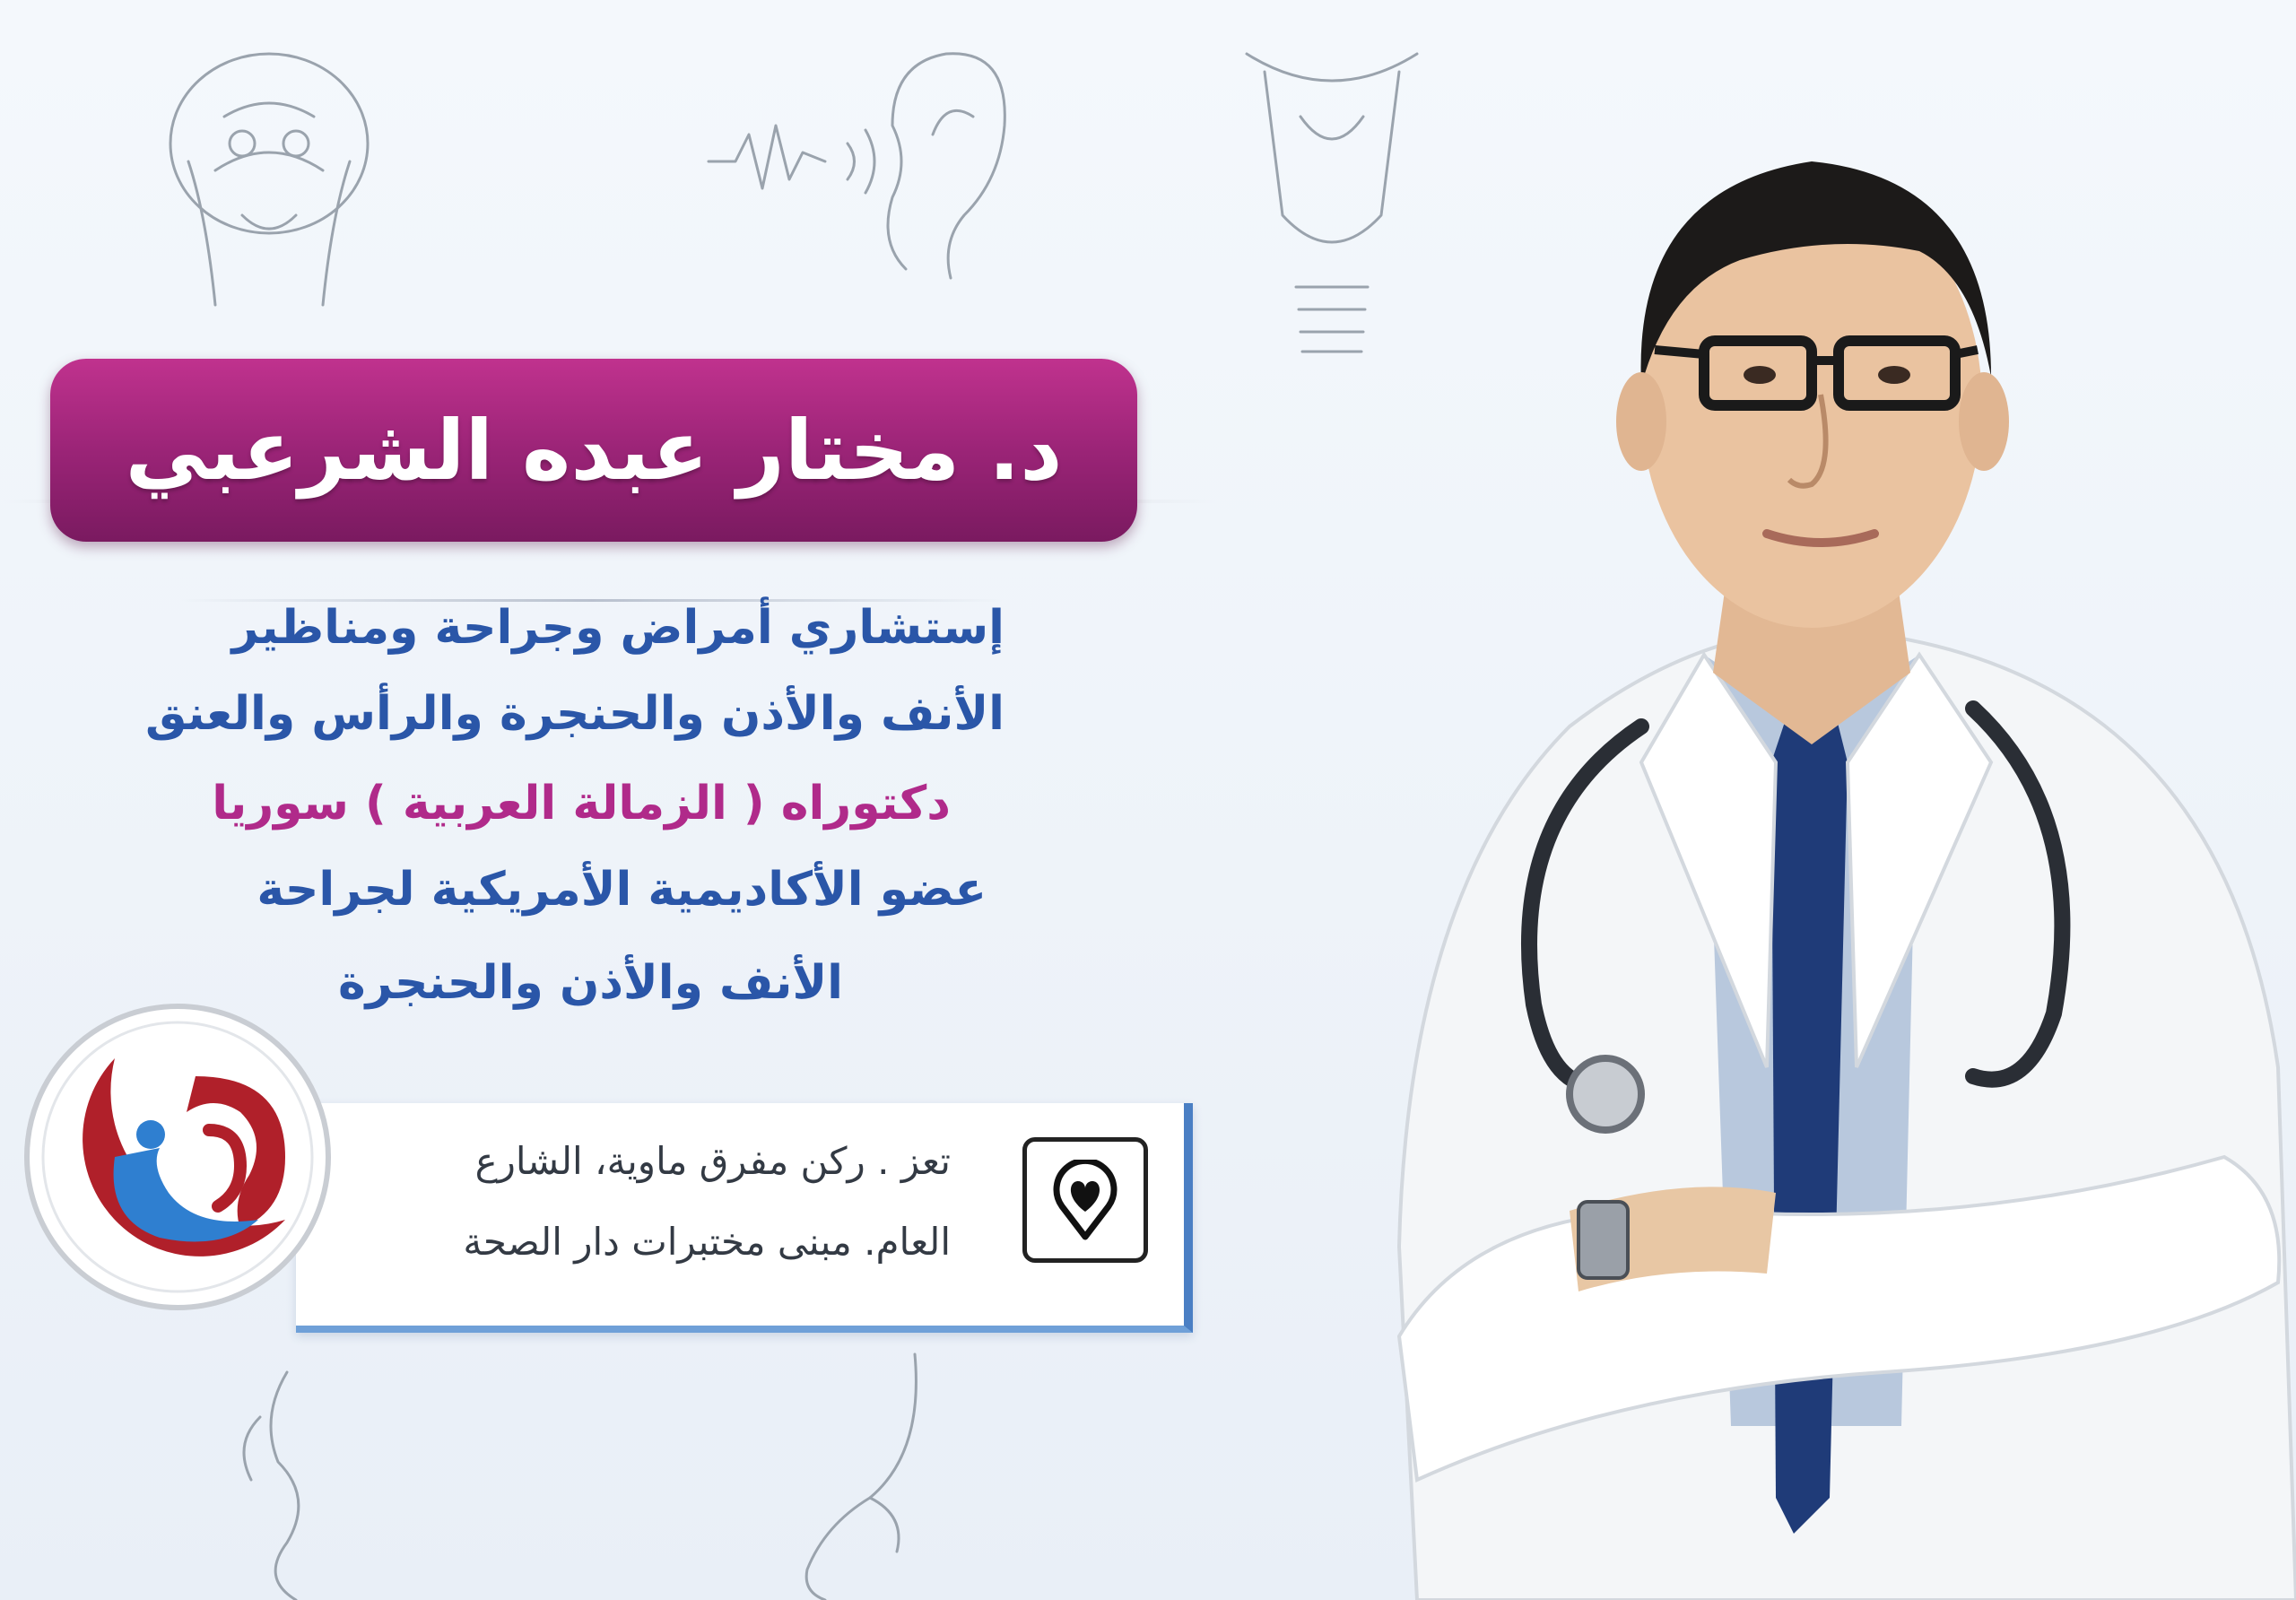 The image size is (2296, 1600). What do you see at coordinates (856, 166) in the screenshot?
I see `ear-hearing-sketch-icon` at bounding box center [856, 166].